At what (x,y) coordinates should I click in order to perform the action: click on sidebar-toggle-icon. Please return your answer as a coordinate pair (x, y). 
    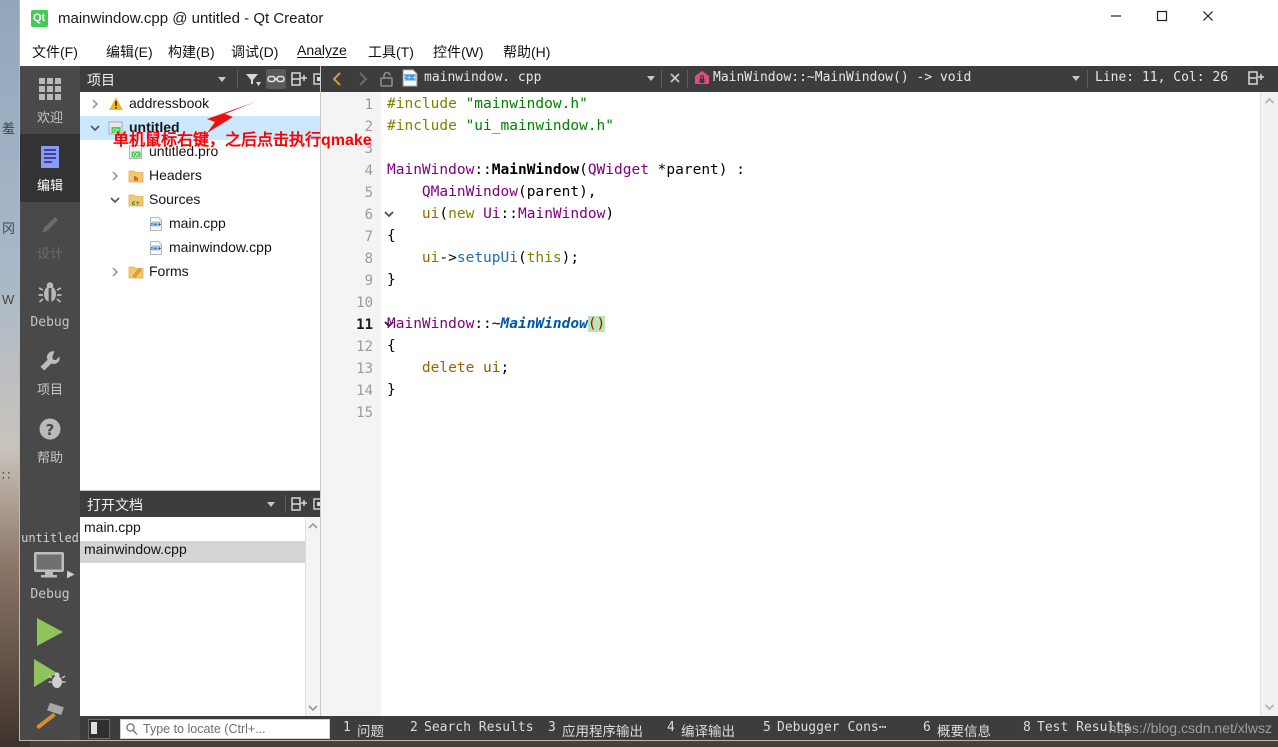
    Looking at the image, I should click on (99, 729).